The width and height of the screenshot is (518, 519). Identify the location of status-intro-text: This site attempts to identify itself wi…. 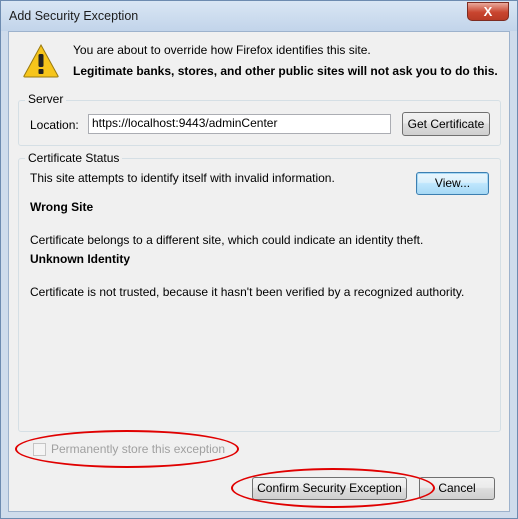
(182, 178).